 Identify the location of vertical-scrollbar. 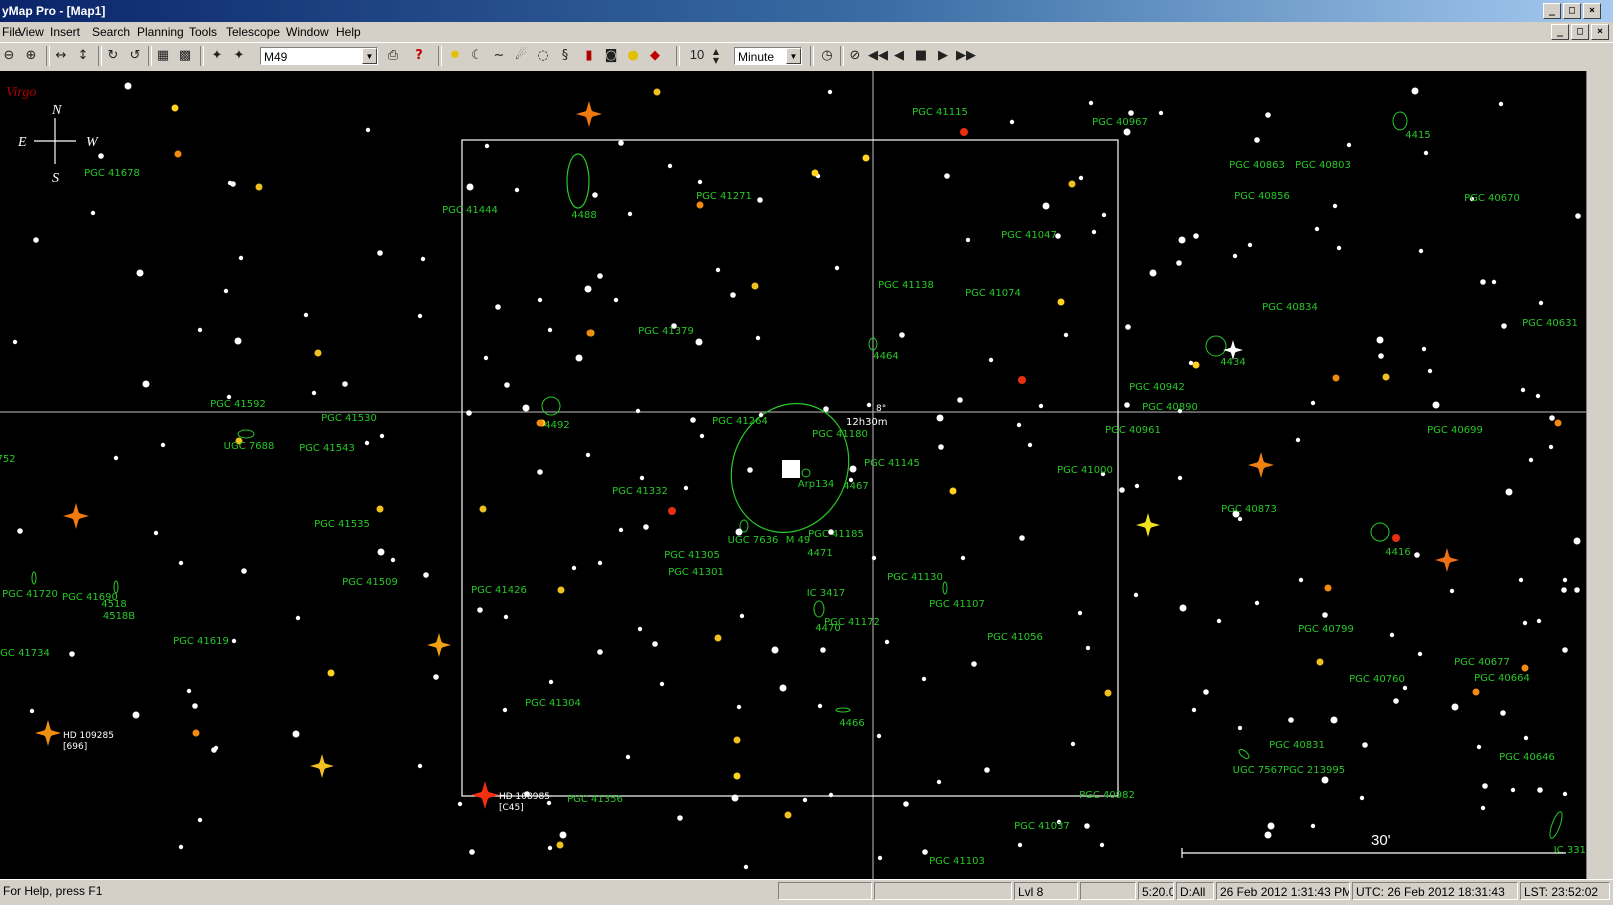
(1599, 475).